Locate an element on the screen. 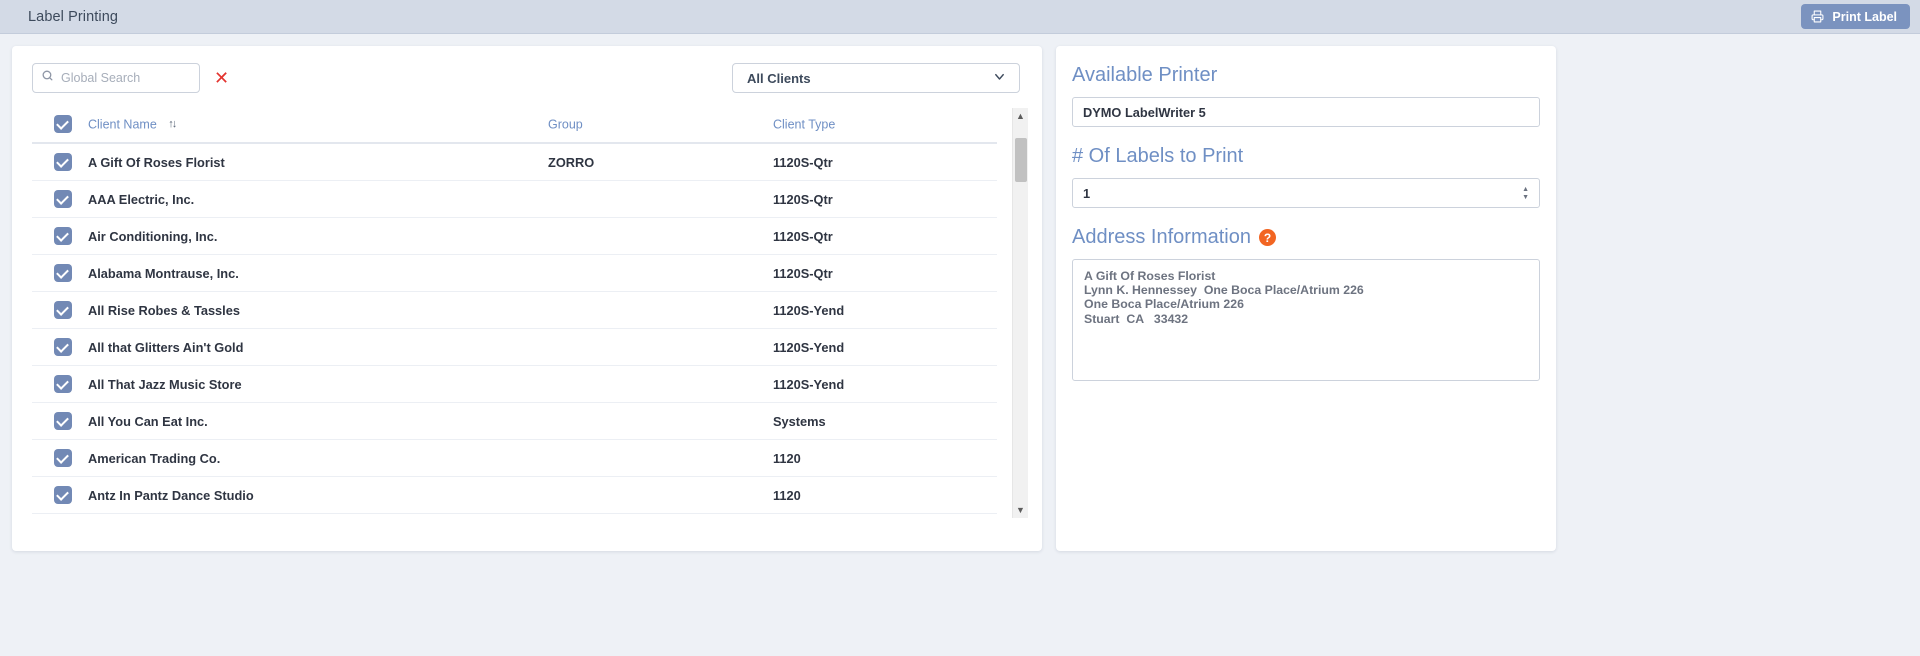 The width and height of the screenshot is (1920, 656). cell-client-name: All that Glitters Ain't Gold is located at coordinates (318, 347).